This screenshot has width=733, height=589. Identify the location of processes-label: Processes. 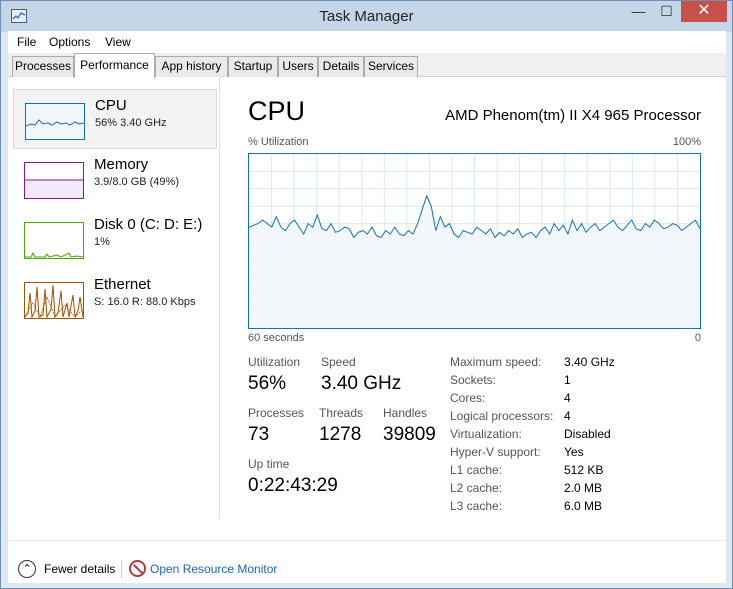
(276, 413).